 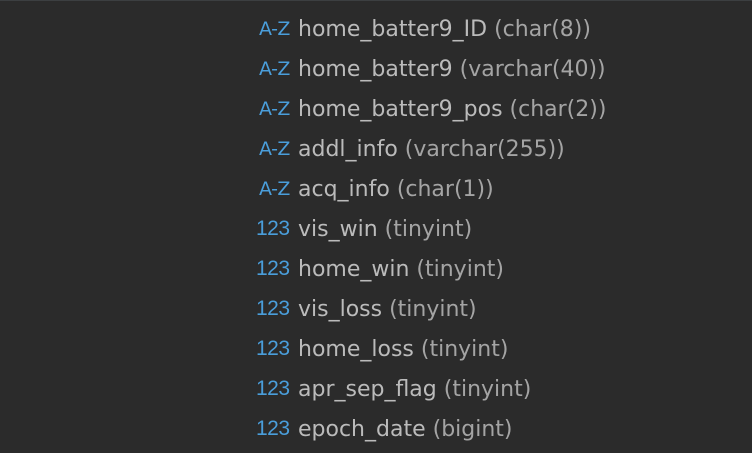 I want to click on column-item: A-Z acq_info (char(1)), so click(x=431, y=189).